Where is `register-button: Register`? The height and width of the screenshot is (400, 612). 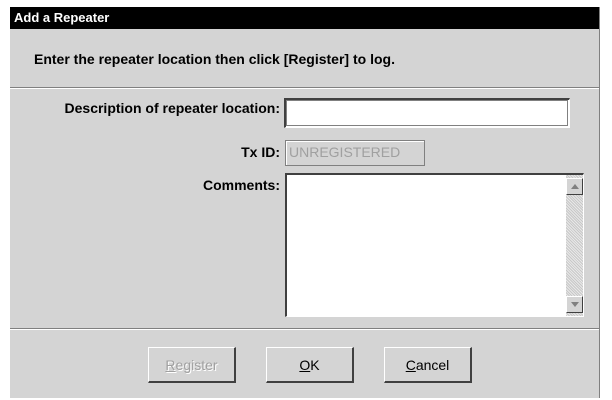 register-button: Register is located at coordinates (192, 365).